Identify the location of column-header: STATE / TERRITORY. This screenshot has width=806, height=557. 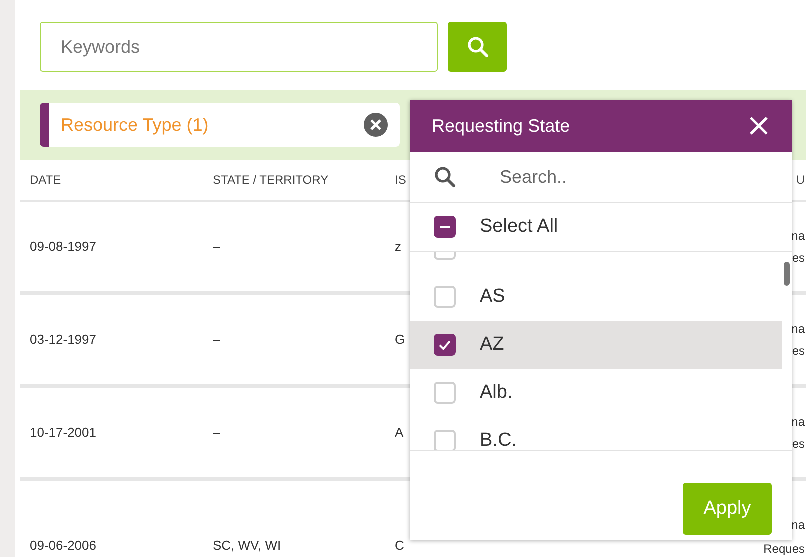
(271, 180).